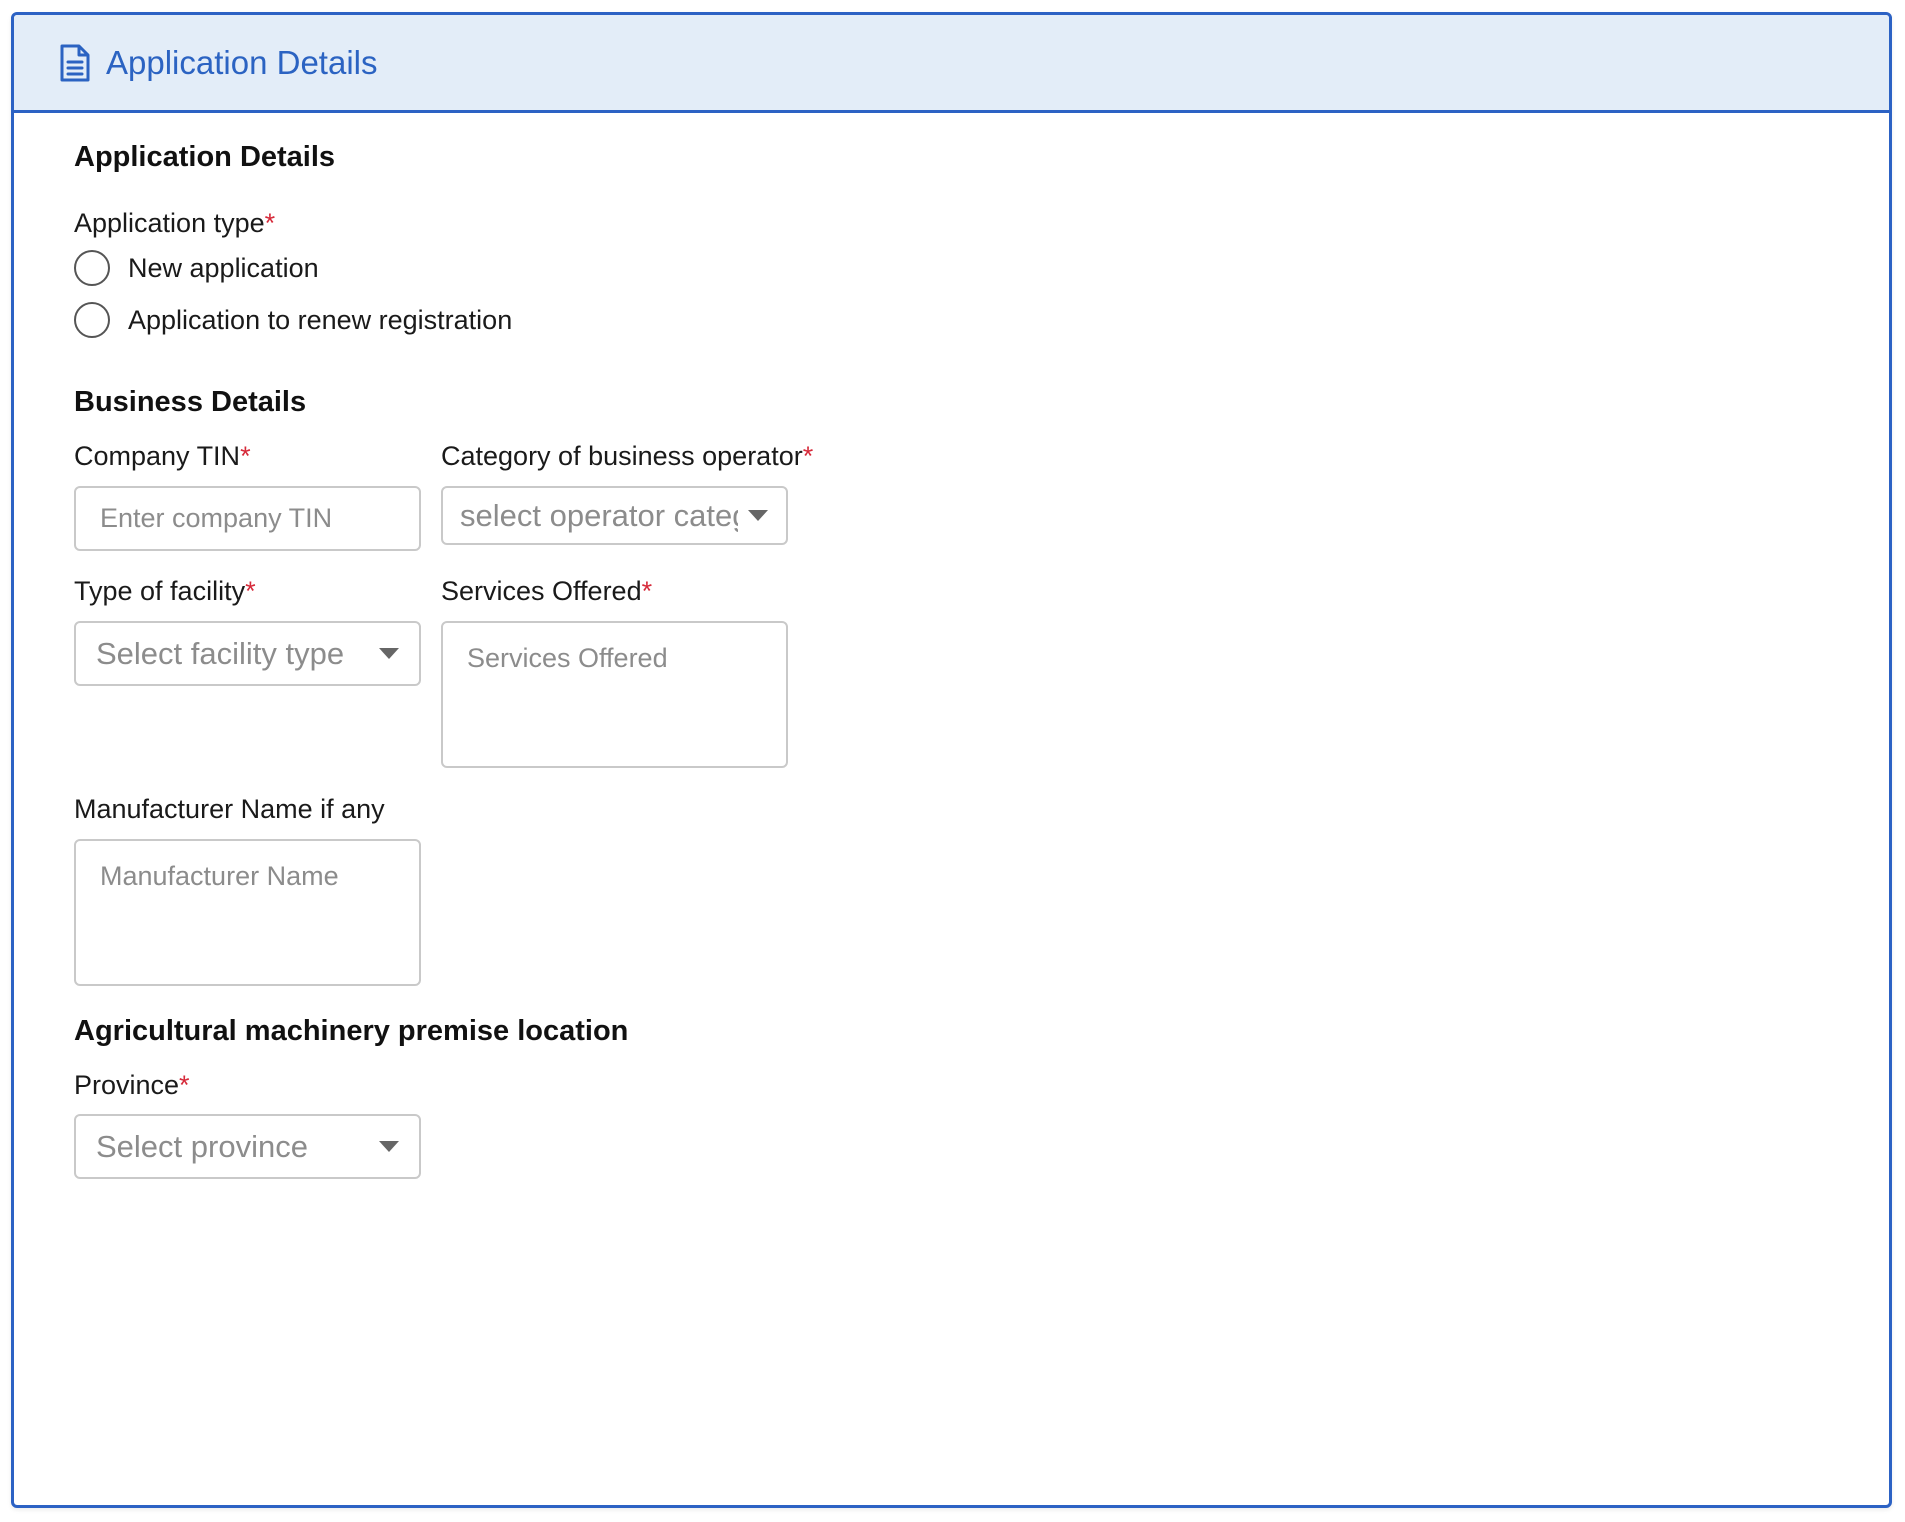 The image size is (1905, 1522). What do you see at coordinates (169, 223) in the screenshot?
I see `application-type-label-text: Application type` at bounding box center [169, 223].